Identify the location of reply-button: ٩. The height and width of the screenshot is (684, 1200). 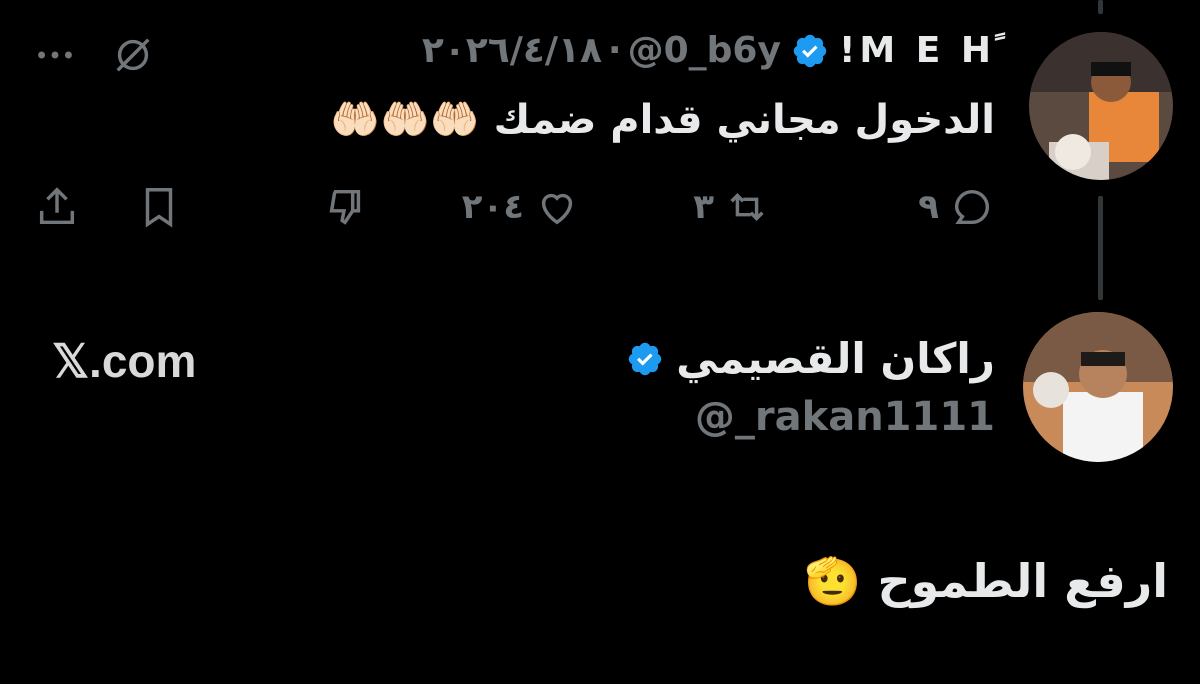
(956, 207).